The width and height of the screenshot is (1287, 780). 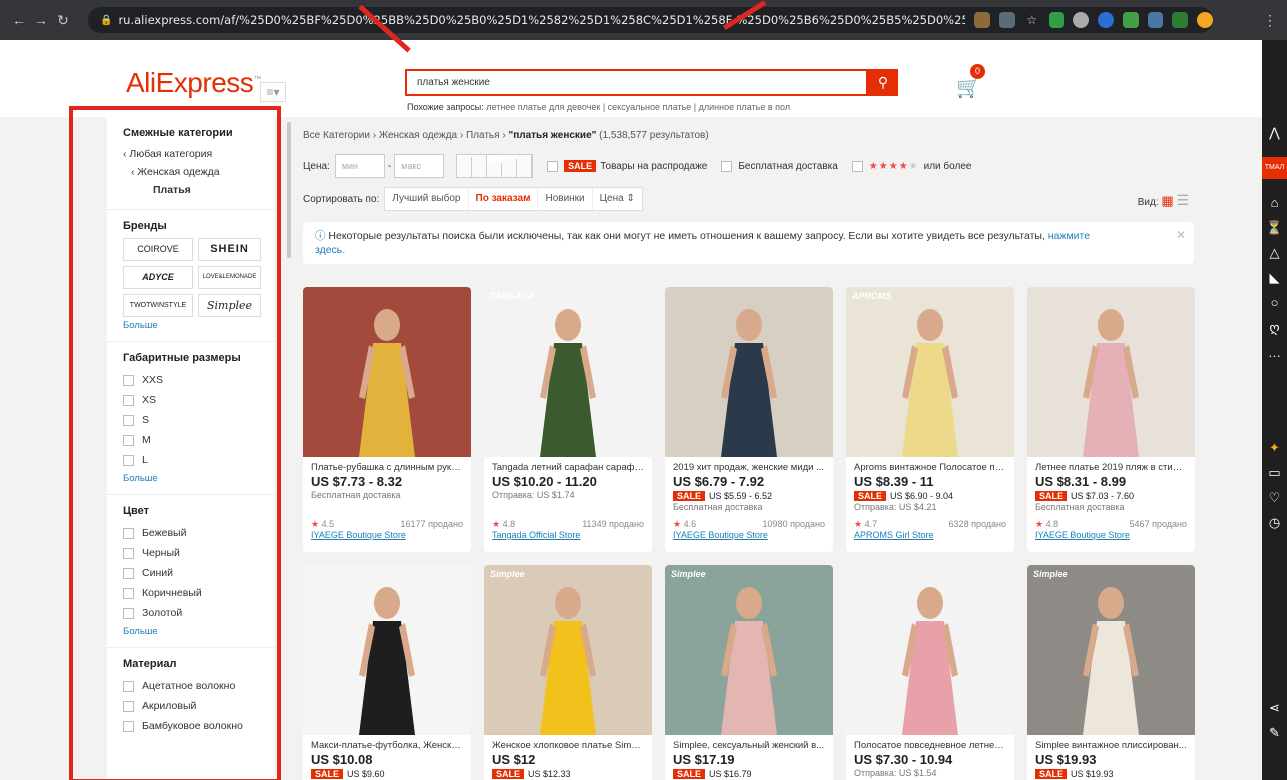 I want to click on category-link-any: ‹ Любая категория, so click(x=195, y=154).